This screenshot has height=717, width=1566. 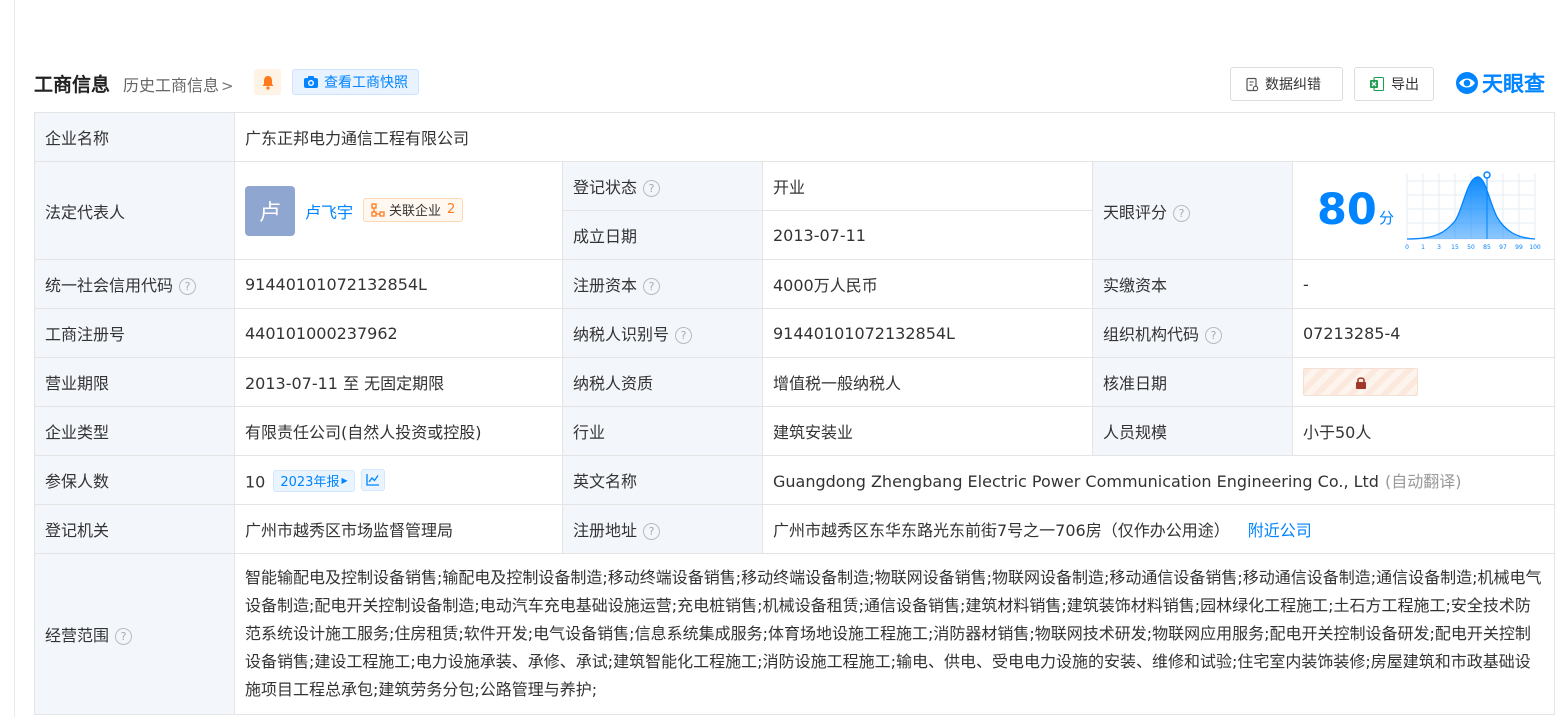 I want to click on label-credit-code: 统一社会信用代码?, so click(x=134, y=284).